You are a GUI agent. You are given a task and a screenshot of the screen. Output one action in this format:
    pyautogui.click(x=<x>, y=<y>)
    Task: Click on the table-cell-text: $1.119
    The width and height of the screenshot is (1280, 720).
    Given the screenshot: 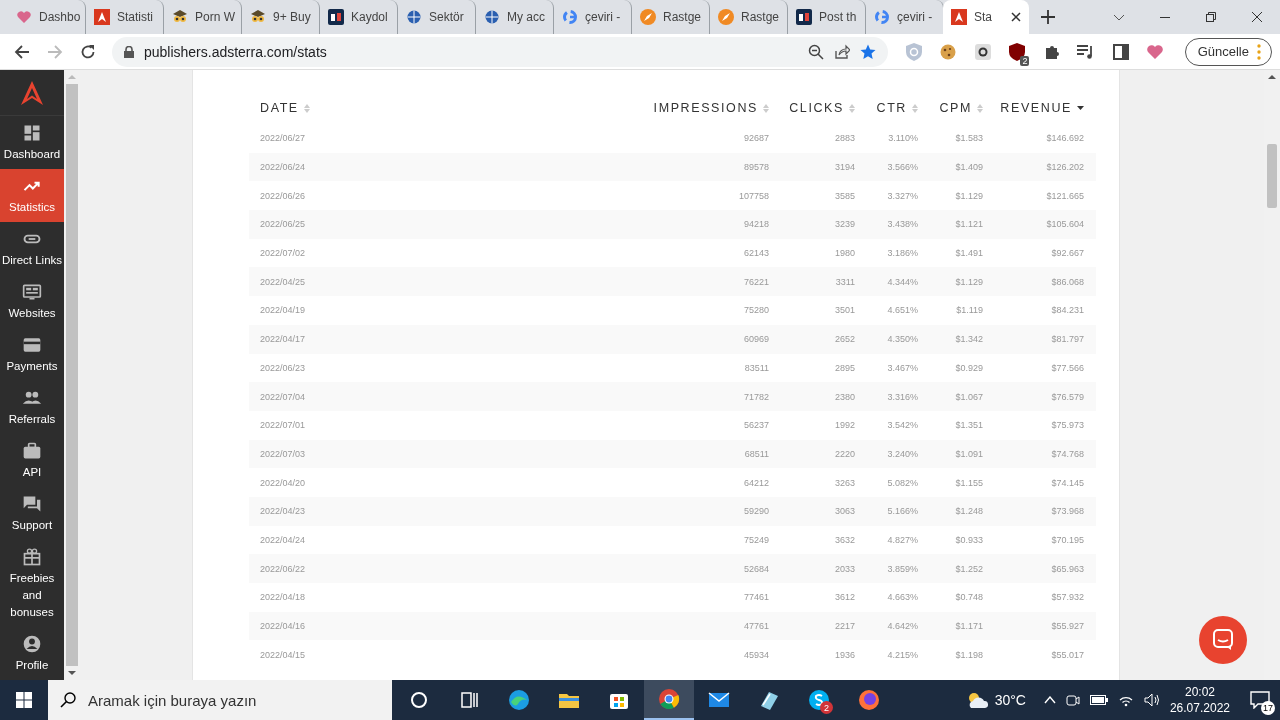 What is the action you would take?
    pyautogui.click(x=969, y=310)
    